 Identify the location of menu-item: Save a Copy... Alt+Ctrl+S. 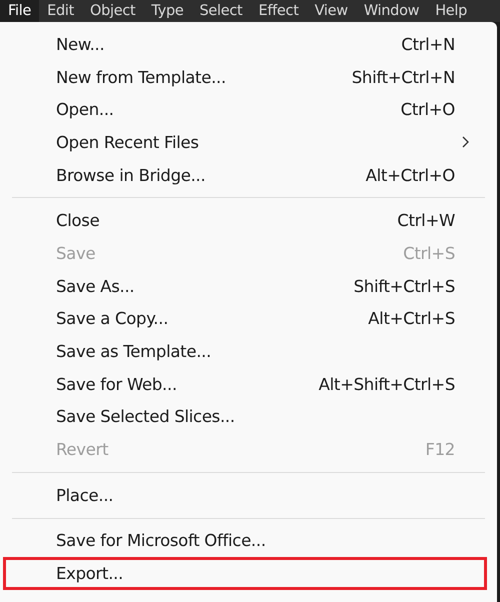
(248, 319).